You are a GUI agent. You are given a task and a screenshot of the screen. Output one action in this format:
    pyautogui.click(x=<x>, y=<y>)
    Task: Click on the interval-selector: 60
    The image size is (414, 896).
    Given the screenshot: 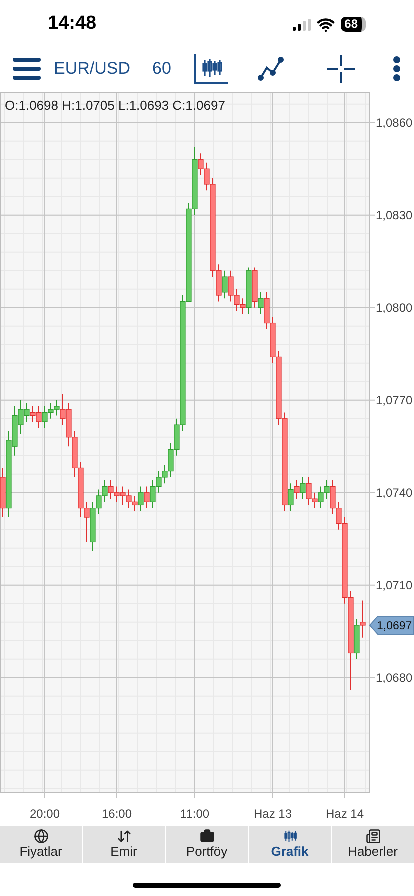 What is the action you would take?
    pyautogui.click(x=162, y=69)
    